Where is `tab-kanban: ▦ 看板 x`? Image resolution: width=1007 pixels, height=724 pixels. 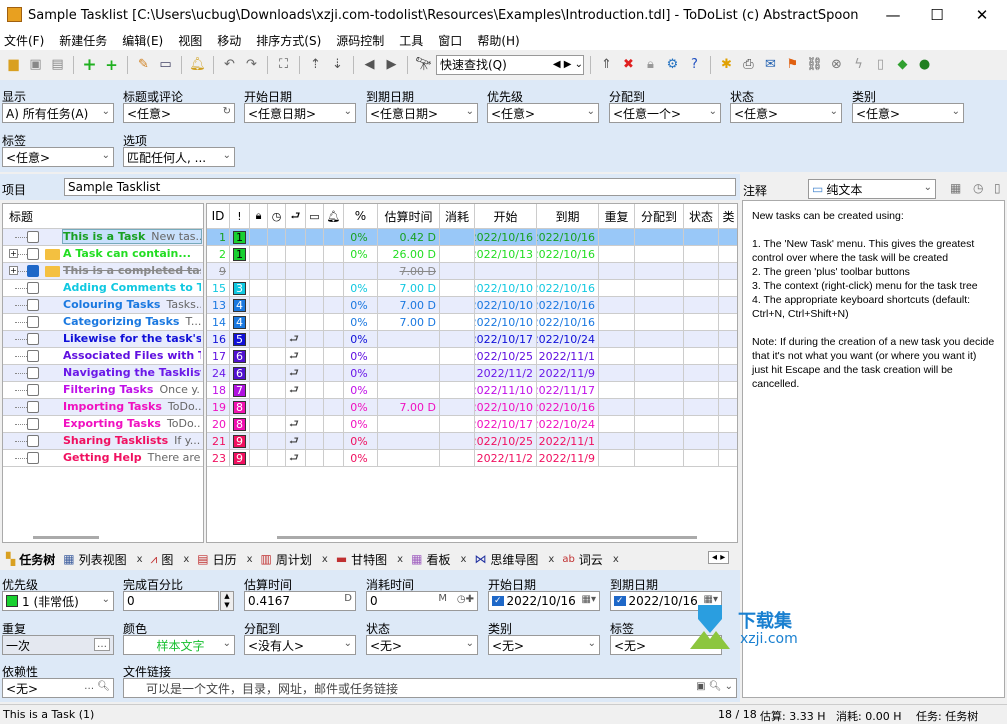 tab-kanban: ▦ 看板 x is located at coordinates (438, 559).